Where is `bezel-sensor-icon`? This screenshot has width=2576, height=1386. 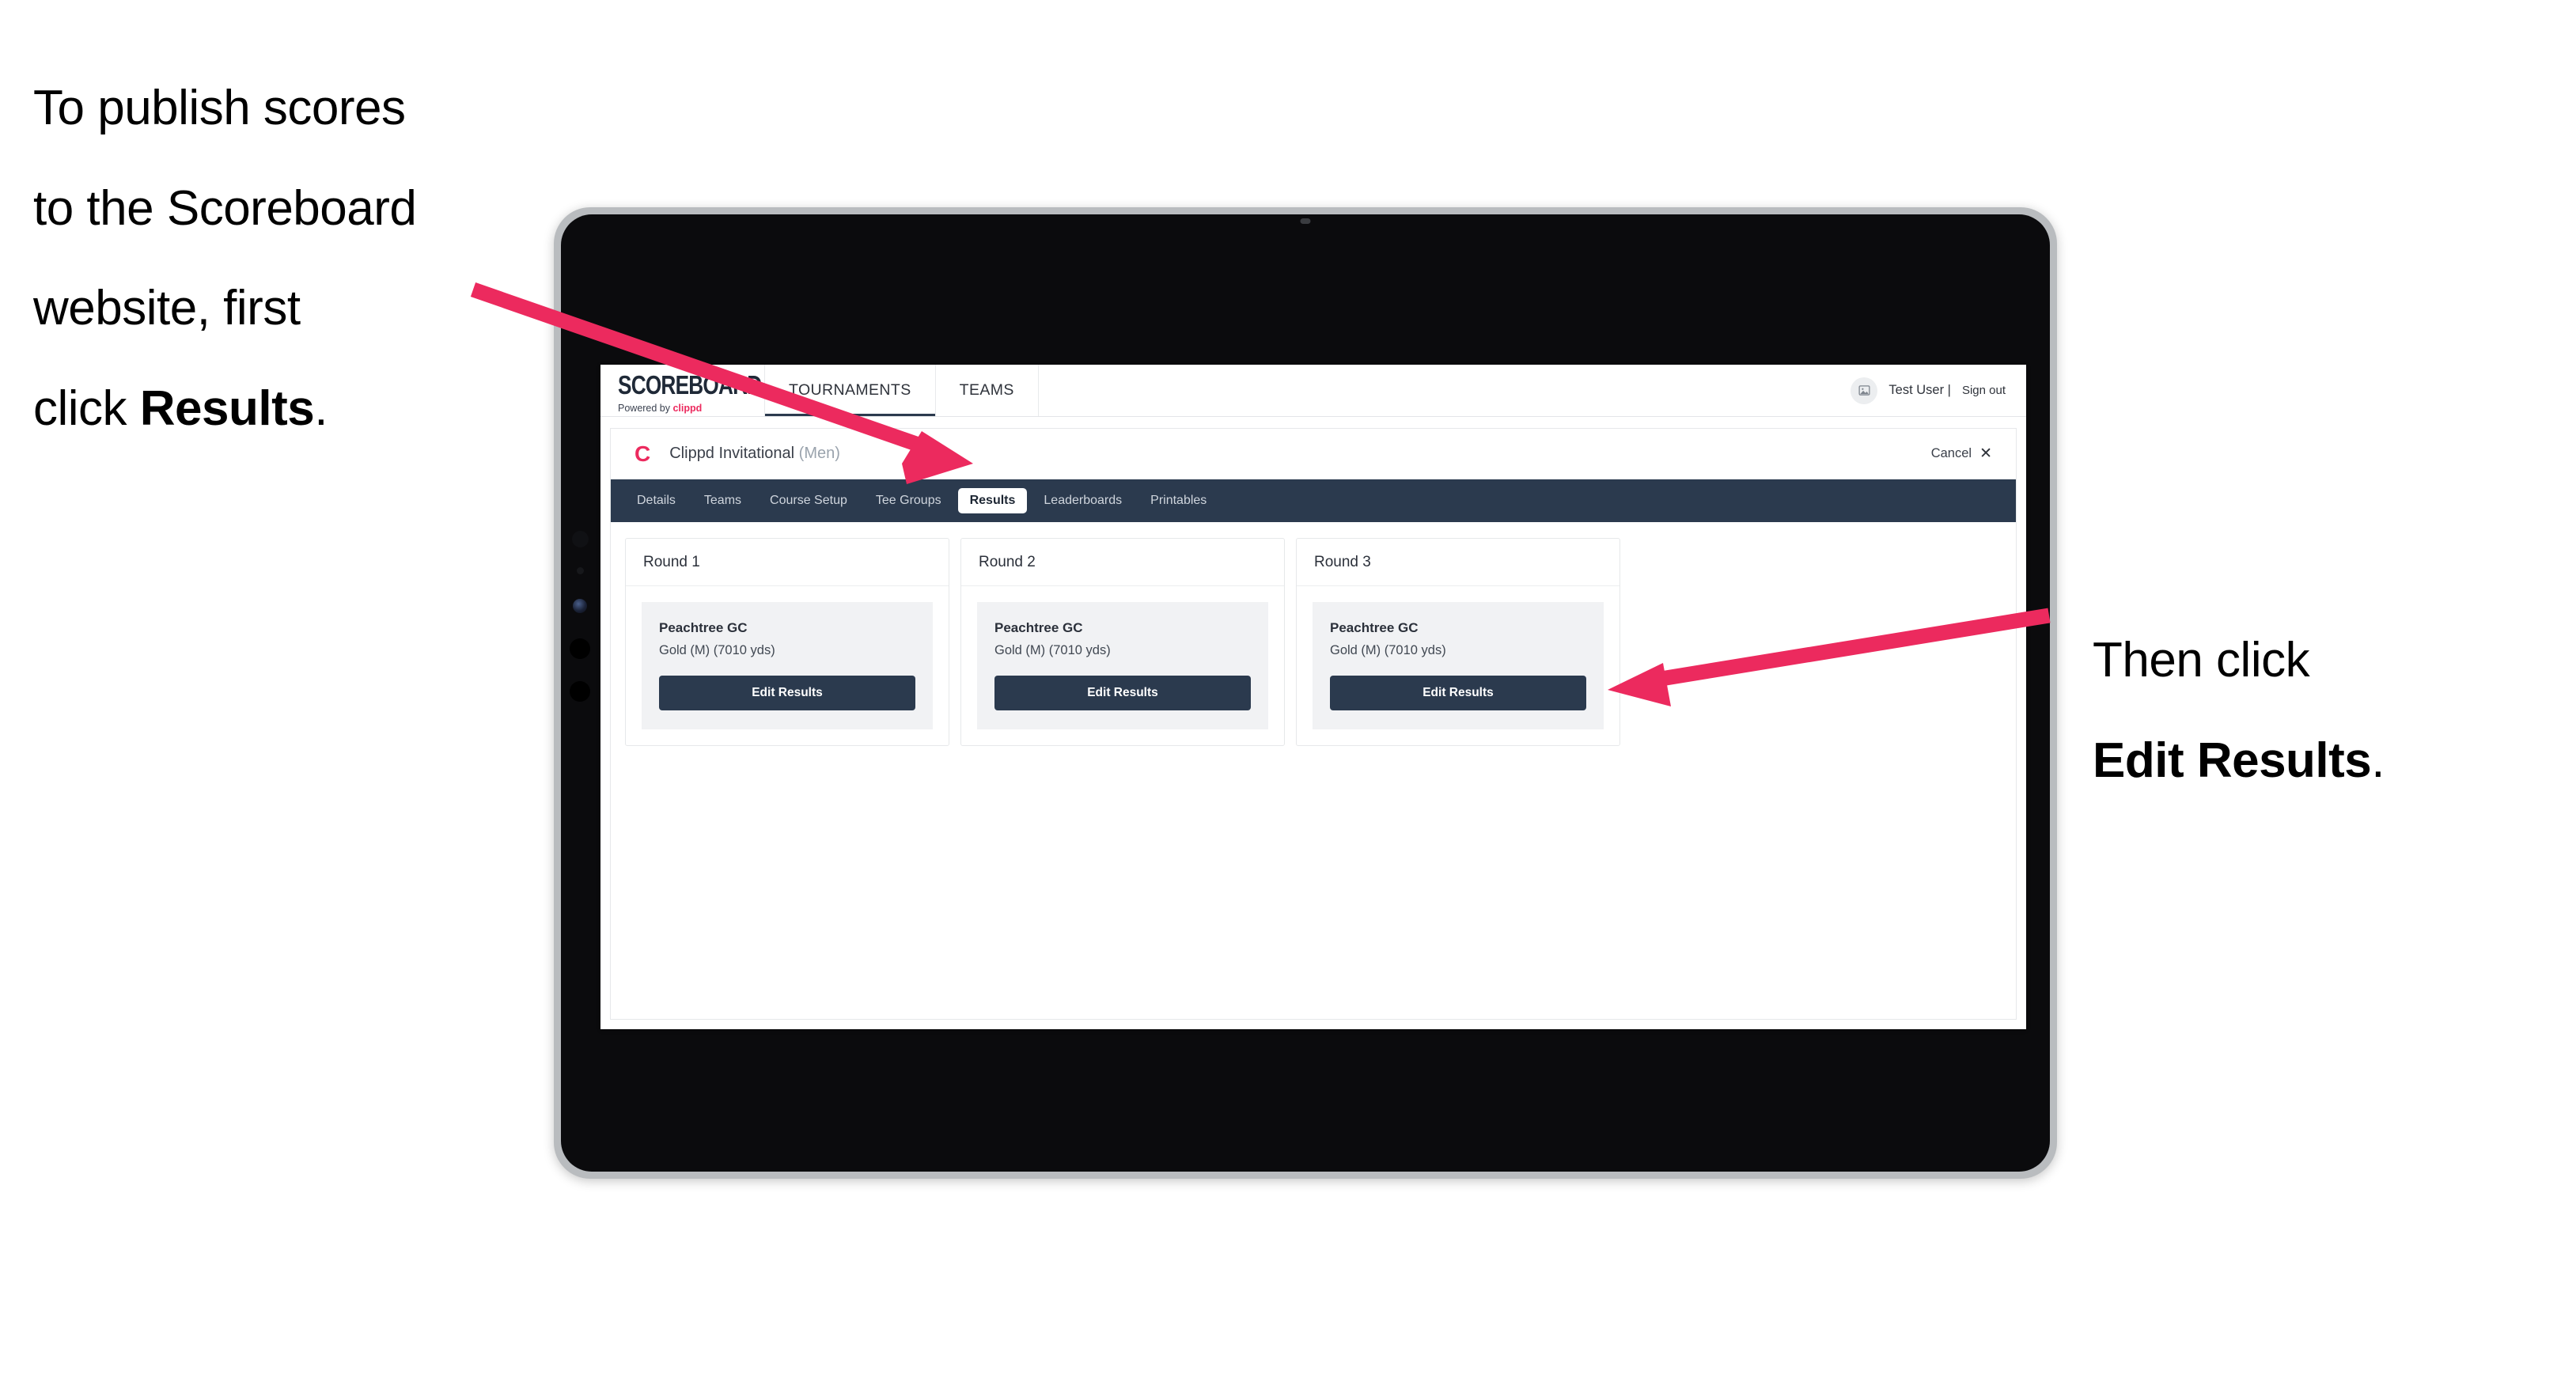 bezel-sensor-icon is located at coordinates (580, 606).